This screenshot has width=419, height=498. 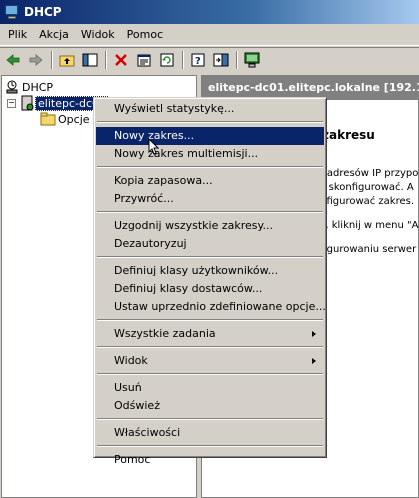 What do you see at coordinates (98, 34) in the screenshot?
I see `menu-widok: Widok` at bounding box center [98, 34].